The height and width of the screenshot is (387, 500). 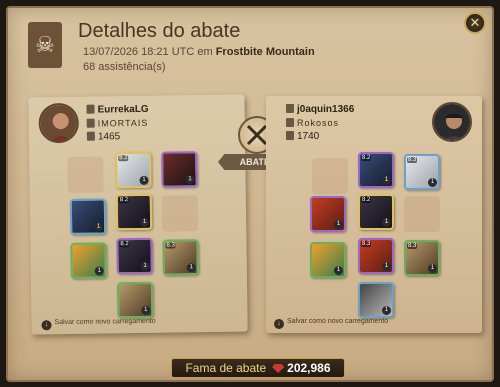 I want to click on kill-fame-bar: Fama de abate 202,986, so click(x=258, y=368).